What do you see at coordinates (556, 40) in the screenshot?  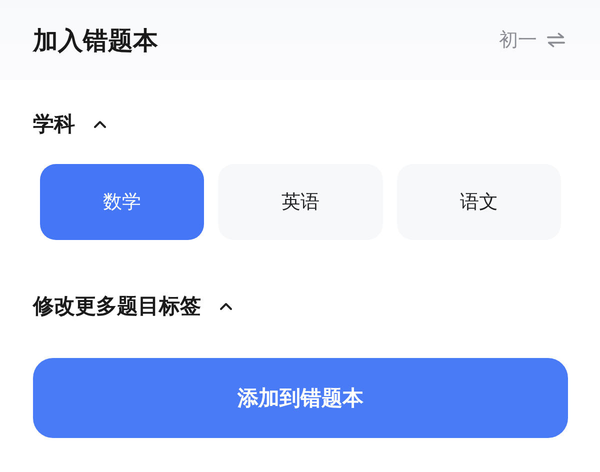 I see `swap-icon` at bounding box center [556, 40].